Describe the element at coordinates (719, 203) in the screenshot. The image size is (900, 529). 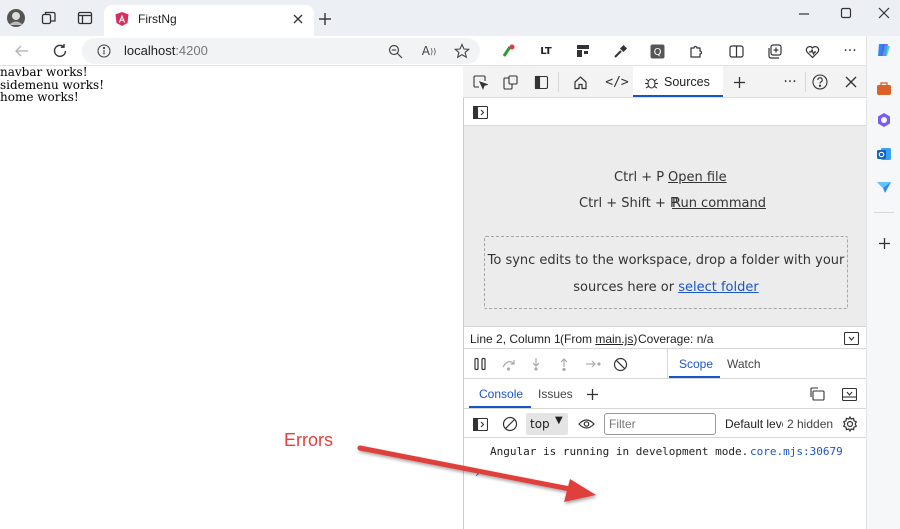
I see `run-command-link: Run command` at that location.